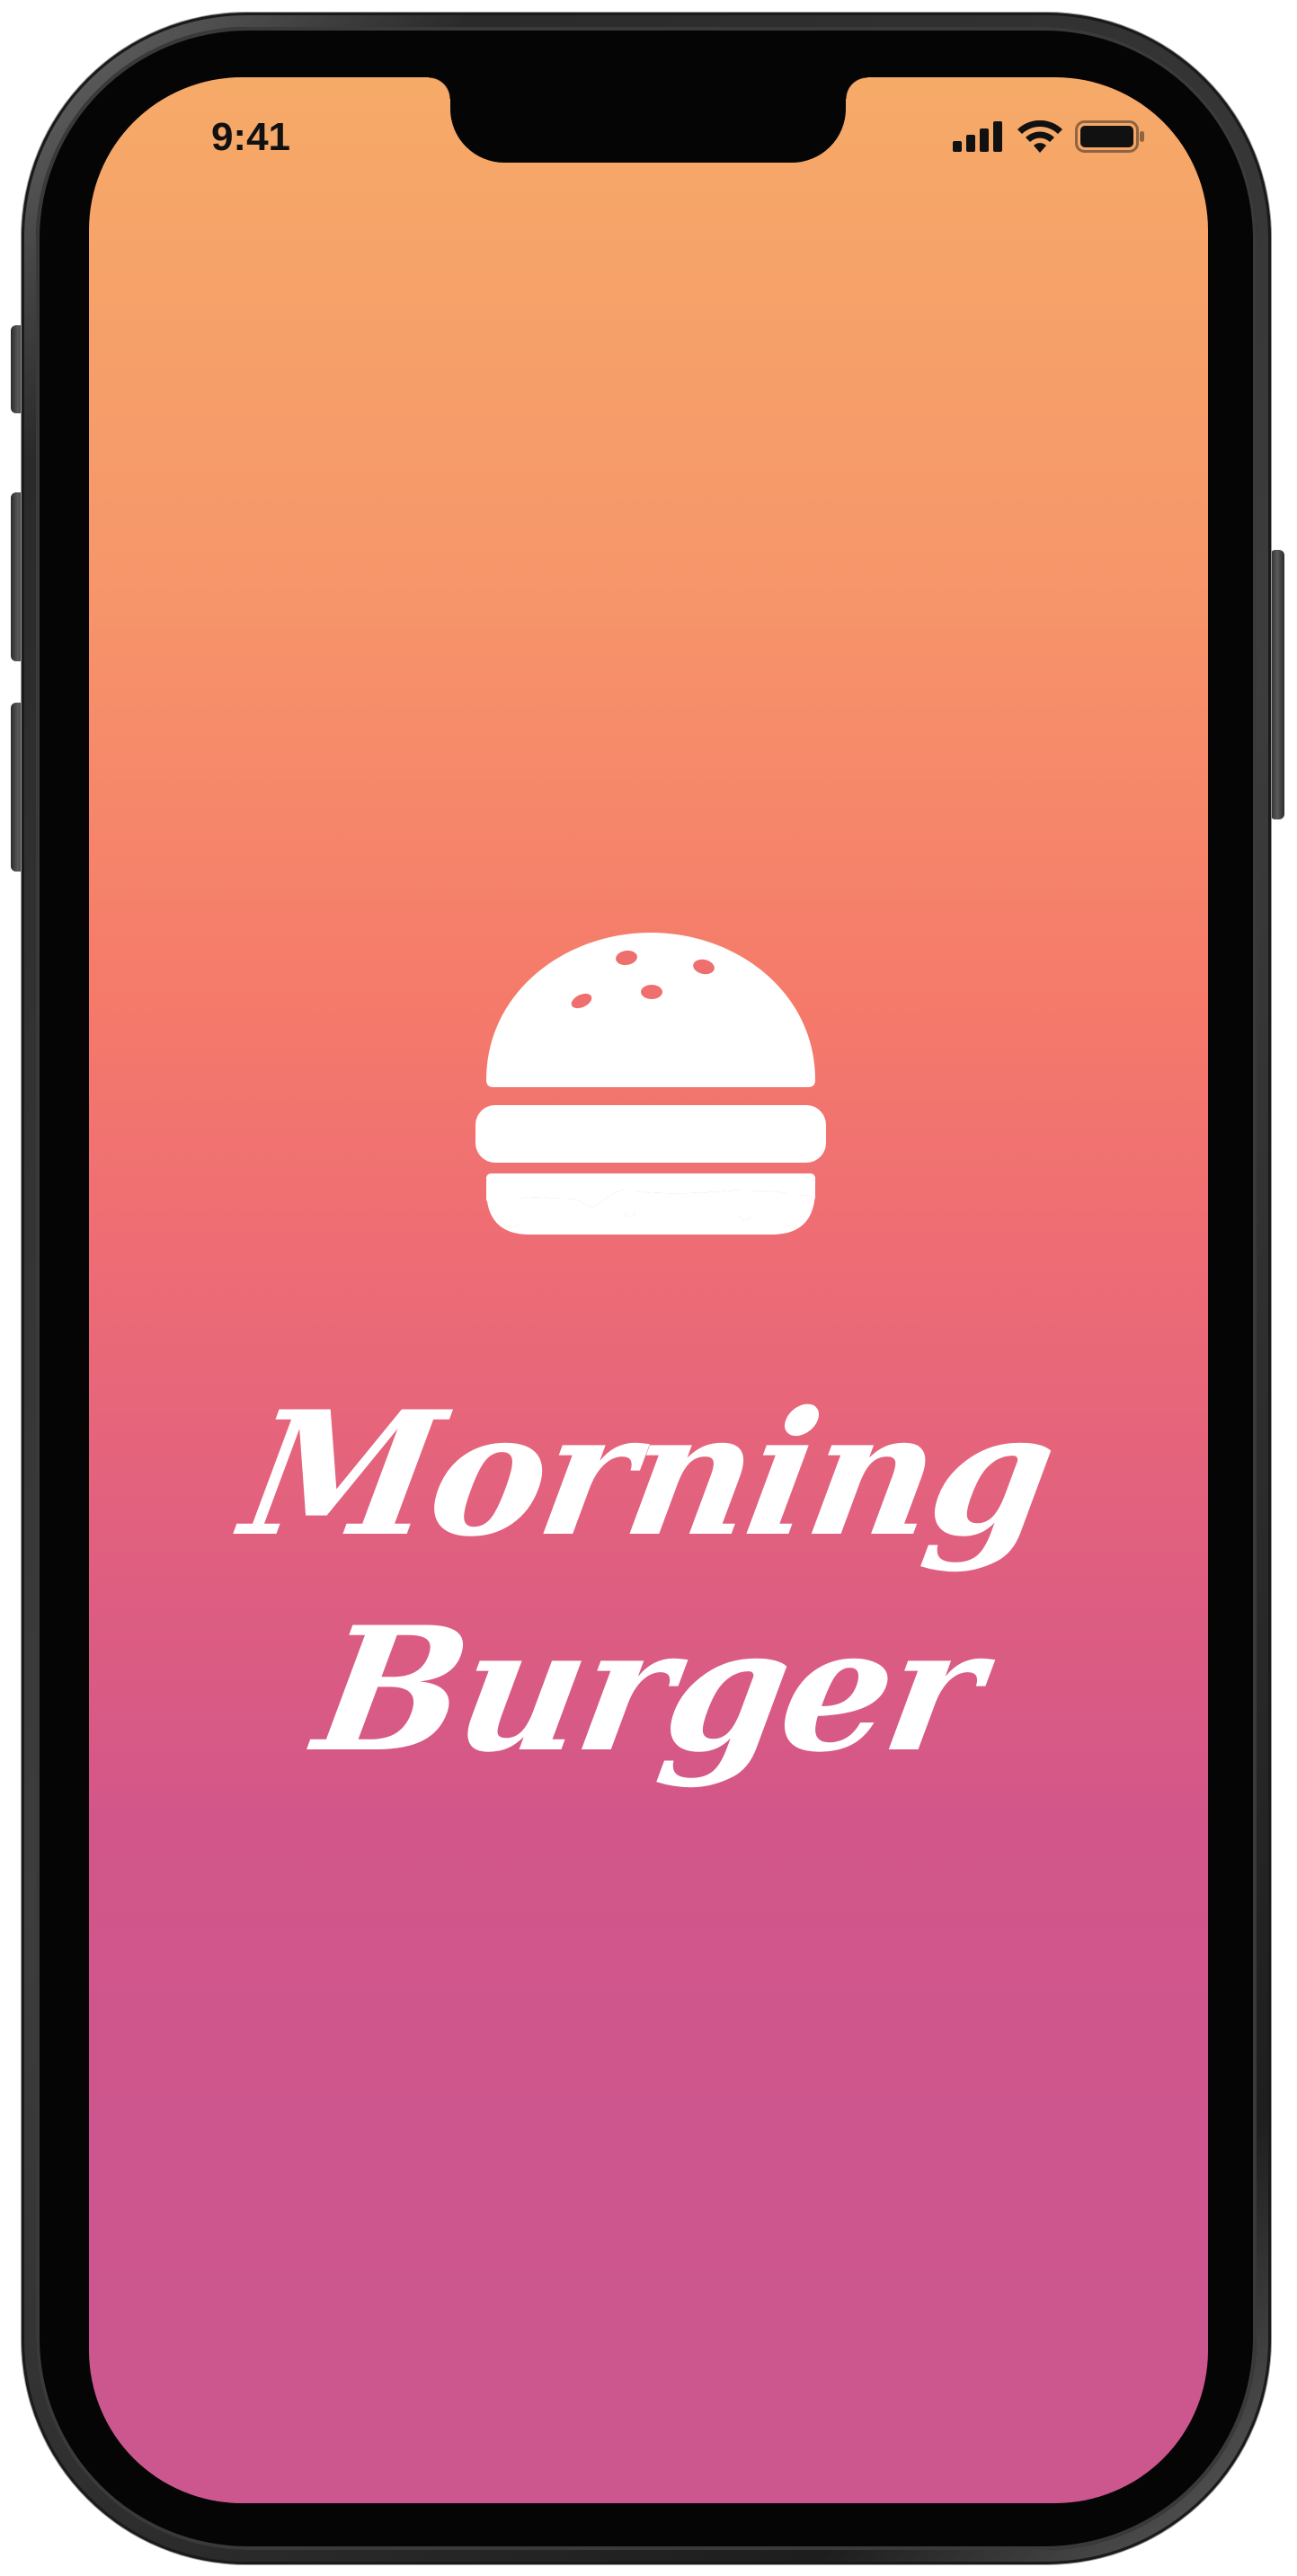  What do you see at coordinates (250, 137) in the screenshot?
I see `status-time: 9:41` at bounding box center [250, 137].